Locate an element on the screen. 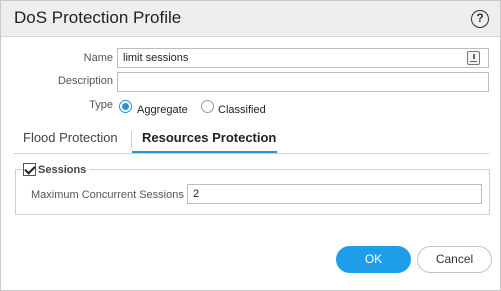  sessions-checkbox is located at coordinates (29, 169).